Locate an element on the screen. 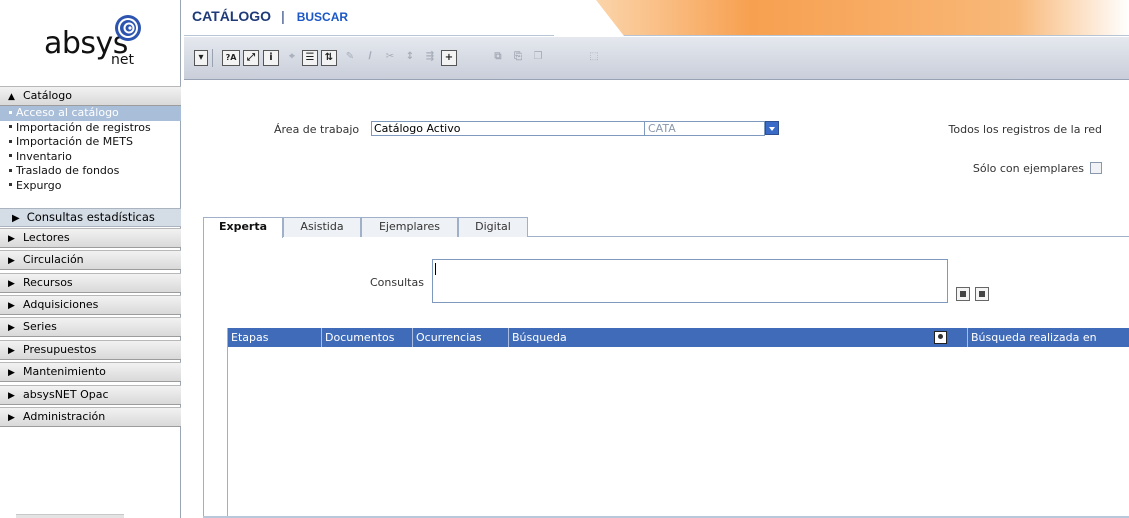 Image resolution: width=1129 pixels, height=518 pixels. consultas-label: Consultas is located at coordinates (397, 282).